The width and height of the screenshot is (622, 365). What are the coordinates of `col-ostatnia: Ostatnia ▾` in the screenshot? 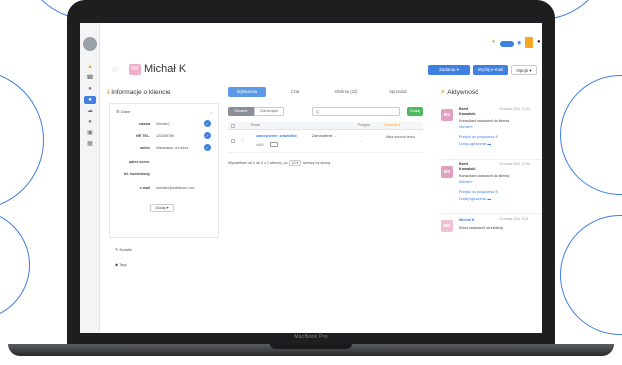 It's located at (392, 125).